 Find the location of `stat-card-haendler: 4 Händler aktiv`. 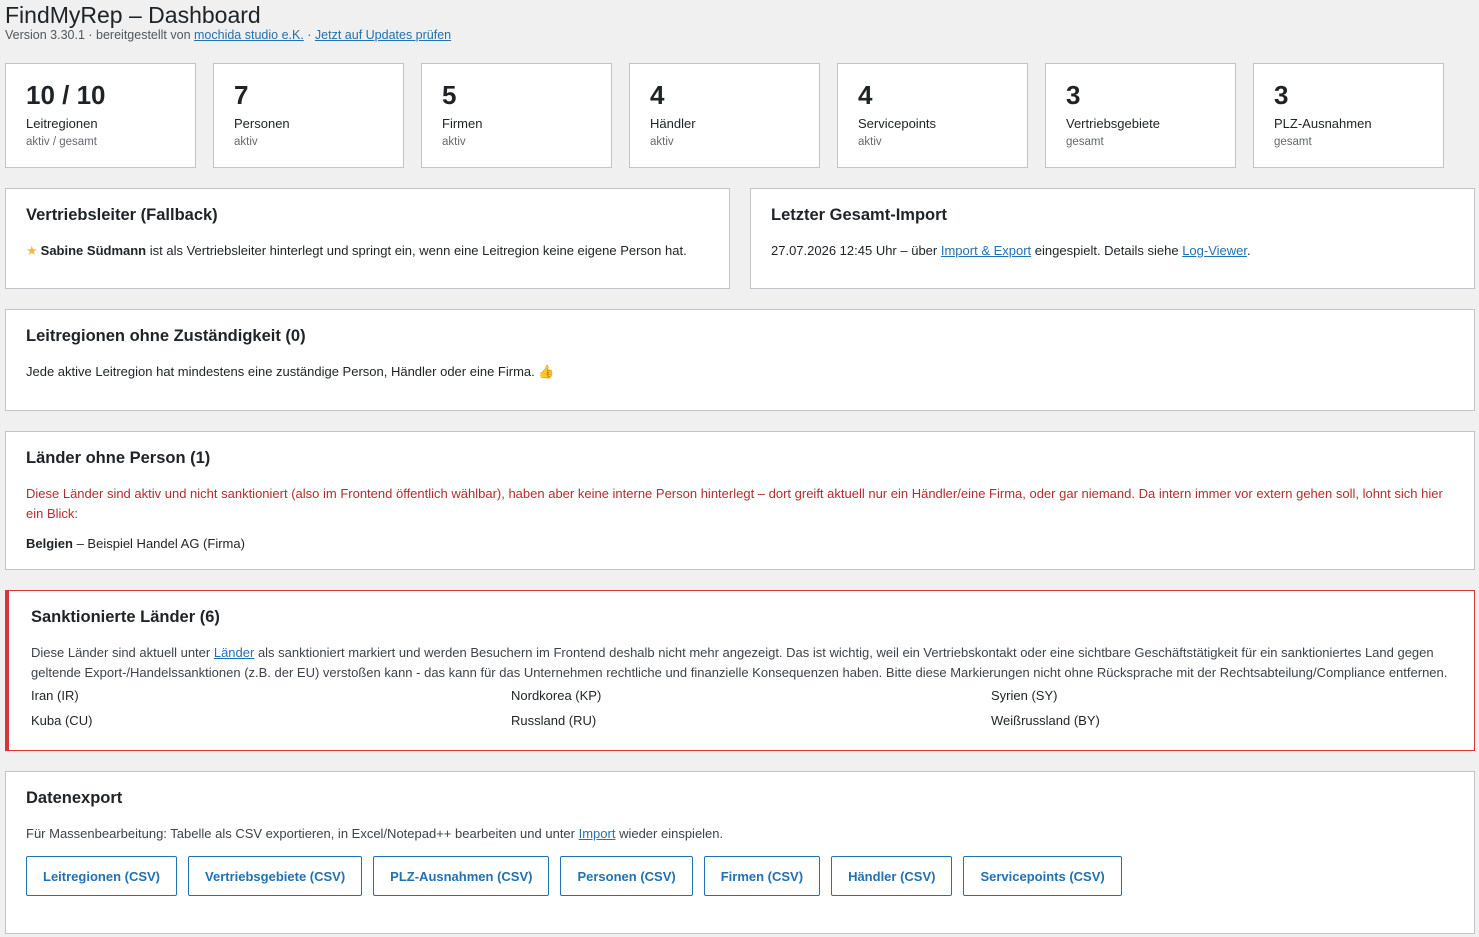

stat-card-haendler: 4 Händler aktiv is located at coordinates (724, 115).